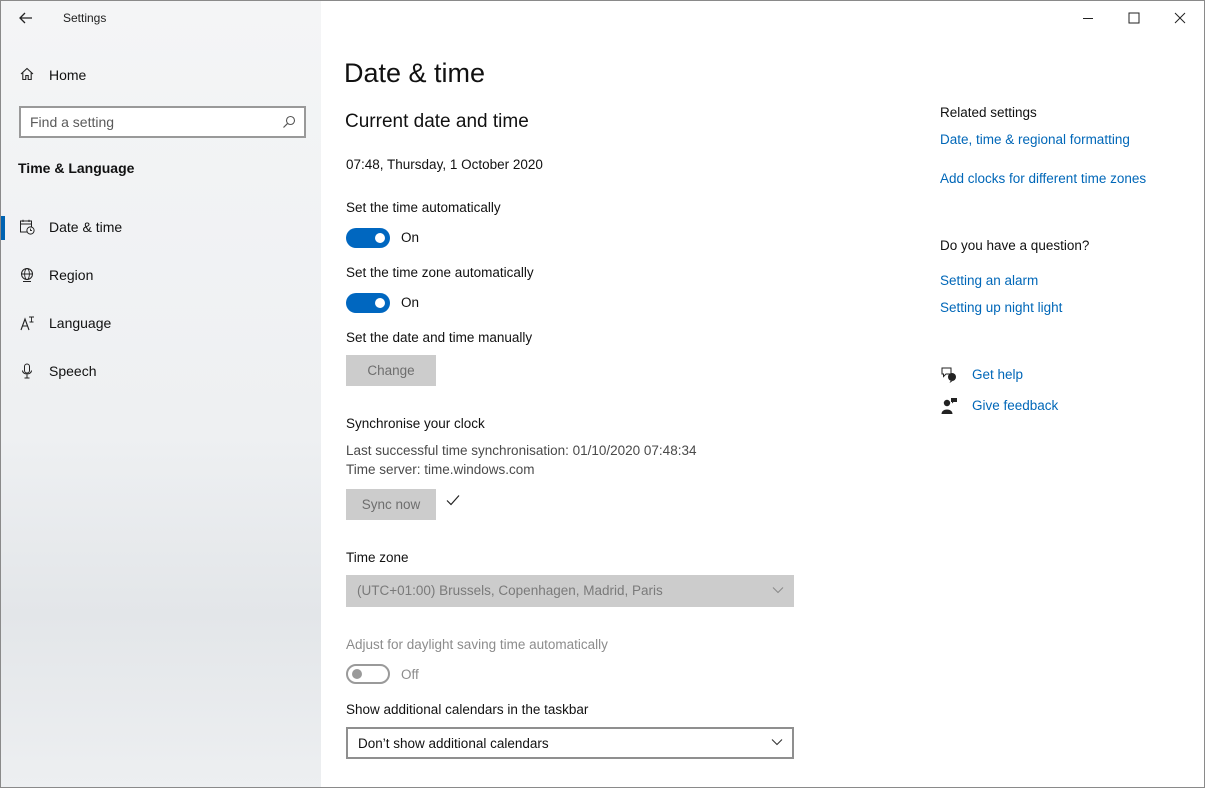  What do you see at coordinates (368, 674) in the screenshot?
I see `dst-toggle` at bounding box center [368, 674].